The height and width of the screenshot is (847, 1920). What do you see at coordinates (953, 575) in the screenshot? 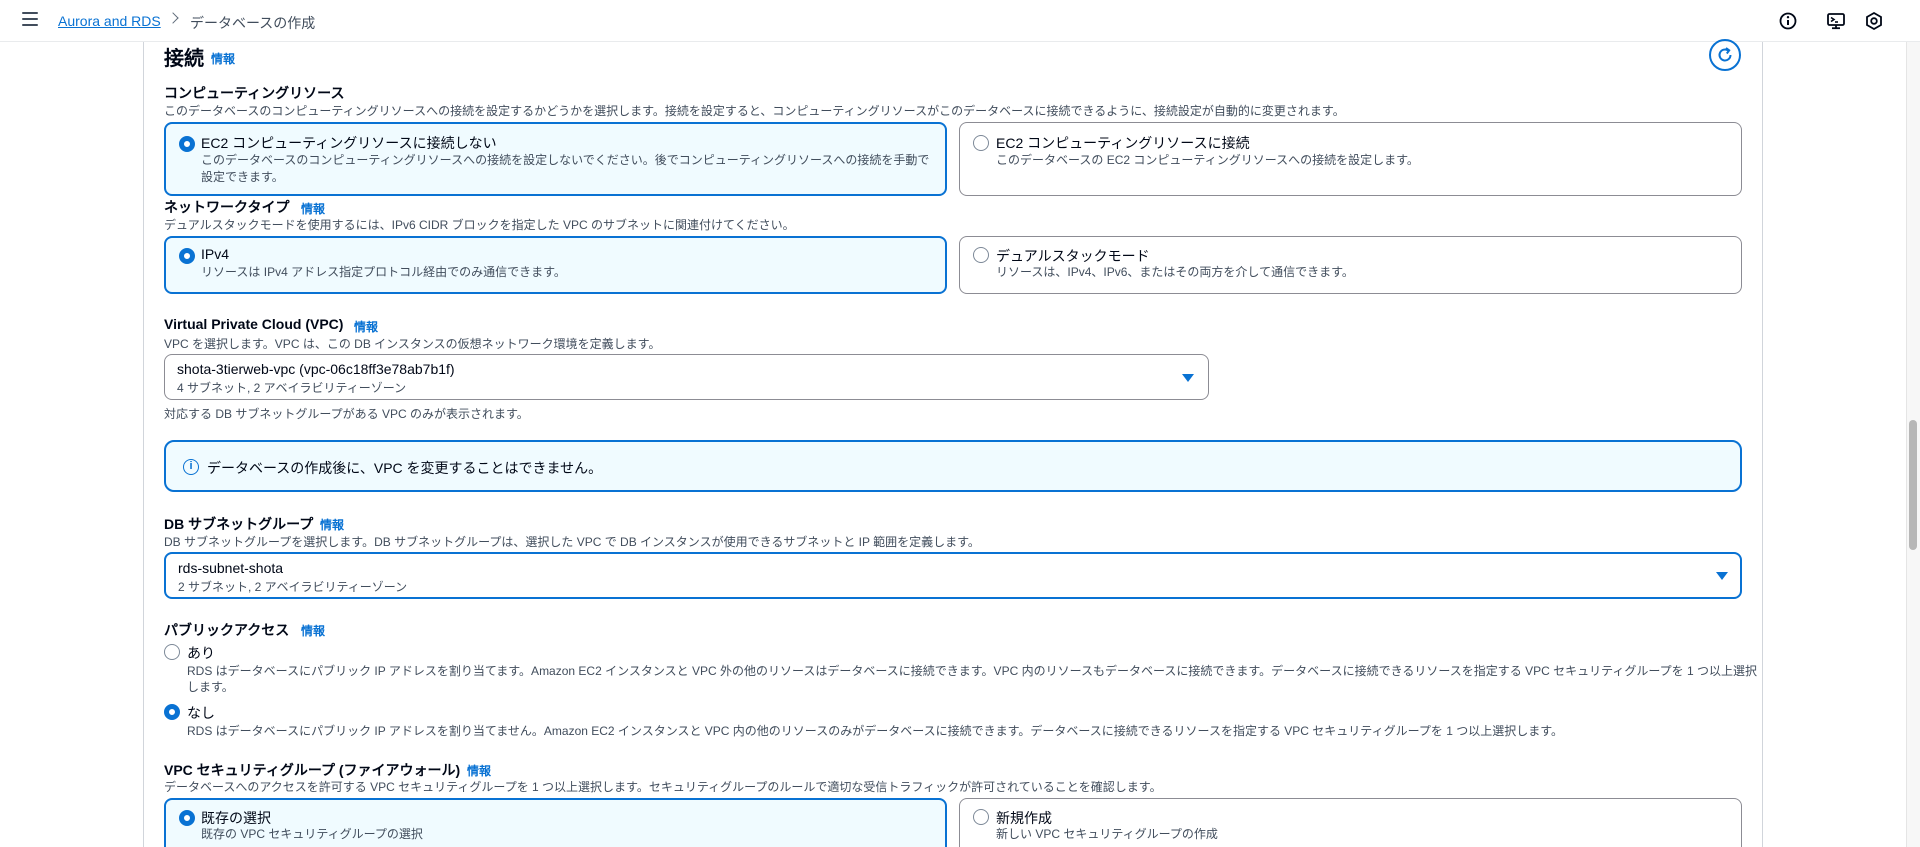
I see `subnet-group-select: rds-subnet-shota 2 サブネット, 2 アベイラビリティーゾーン` at bounding box center [953, 575].